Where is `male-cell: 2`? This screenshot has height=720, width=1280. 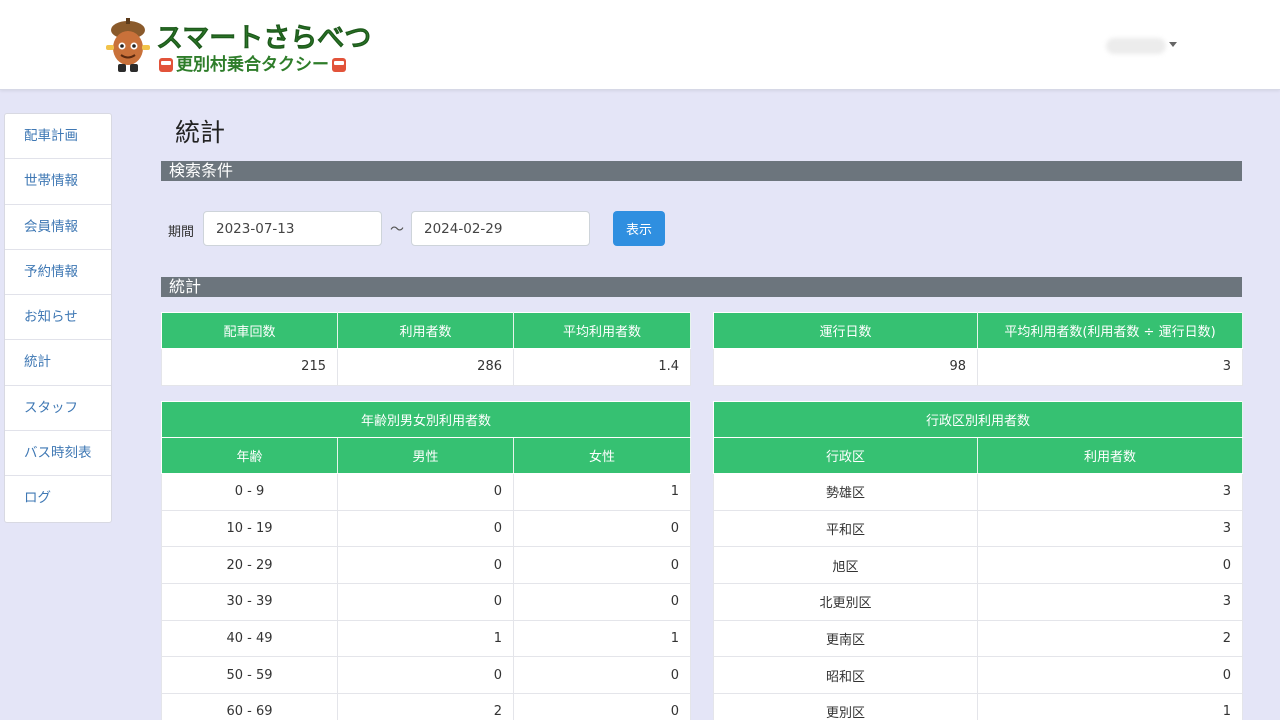 male-cell: 2 is located at coordinates (425, 706).